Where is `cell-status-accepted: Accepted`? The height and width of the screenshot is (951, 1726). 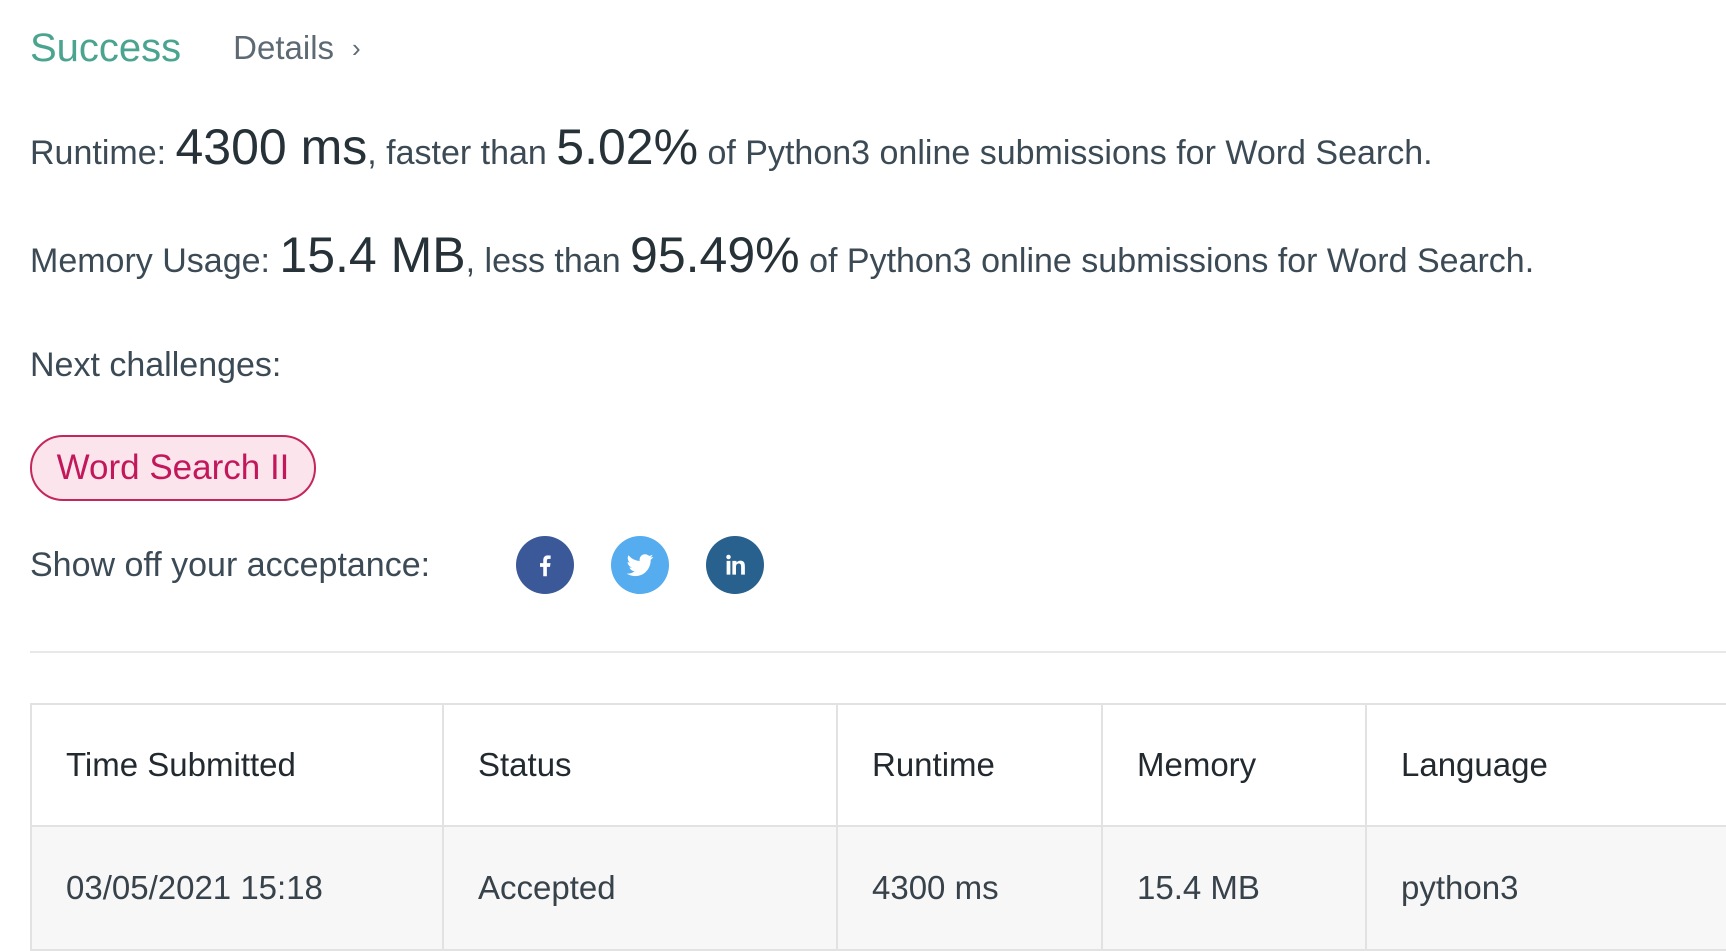
cell-status-accepted: Accepted is located at coordinates (640, 888).